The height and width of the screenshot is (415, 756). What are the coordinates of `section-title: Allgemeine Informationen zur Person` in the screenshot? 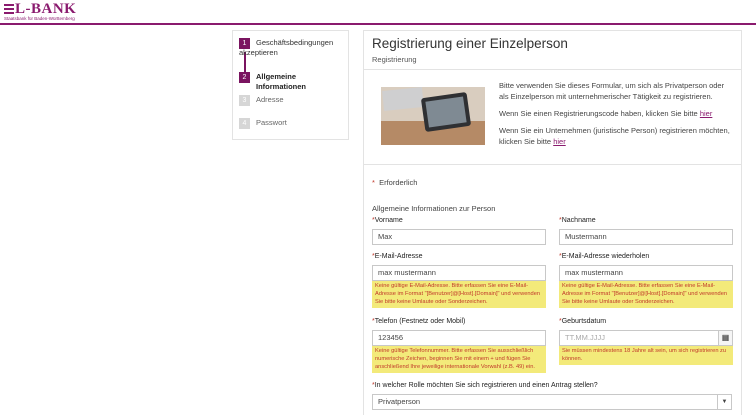 It's located at (434, 208).